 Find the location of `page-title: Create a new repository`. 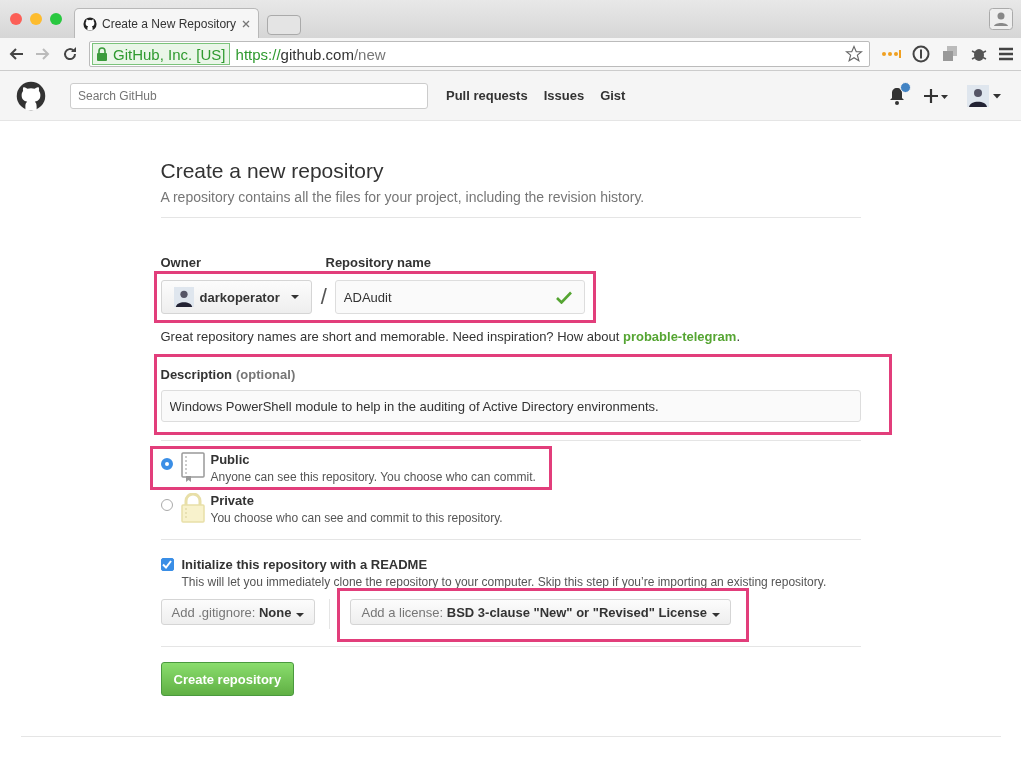

page-title: Create a new repository is located at coordinates (272, 171).